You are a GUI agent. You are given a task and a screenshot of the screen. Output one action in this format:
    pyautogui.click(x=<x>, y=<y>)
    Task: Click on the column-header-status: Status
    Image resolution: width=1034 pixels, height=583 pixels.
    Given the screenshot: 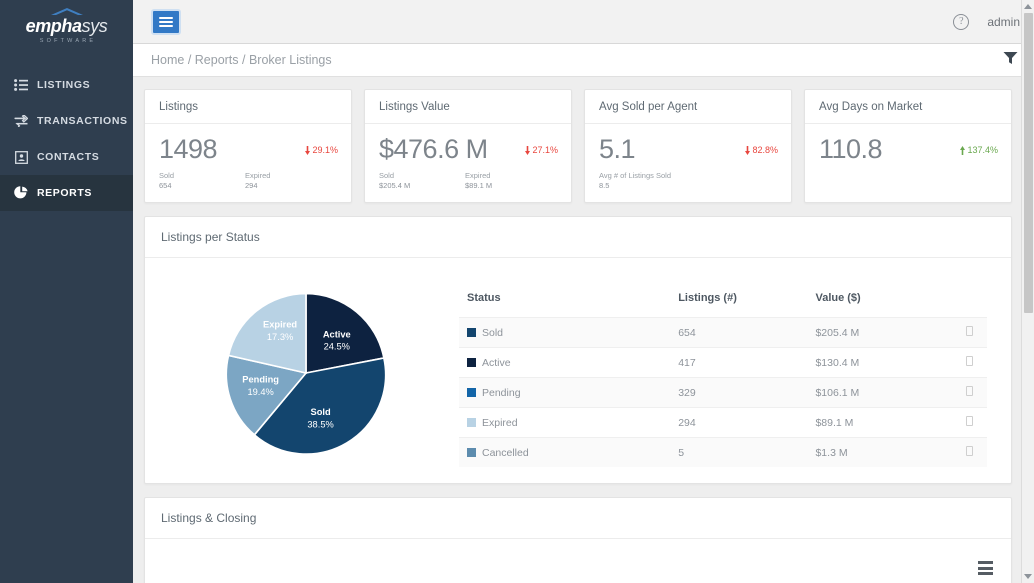 What is the action you would take?
    pyautogui.click(x=484, y=298)
    